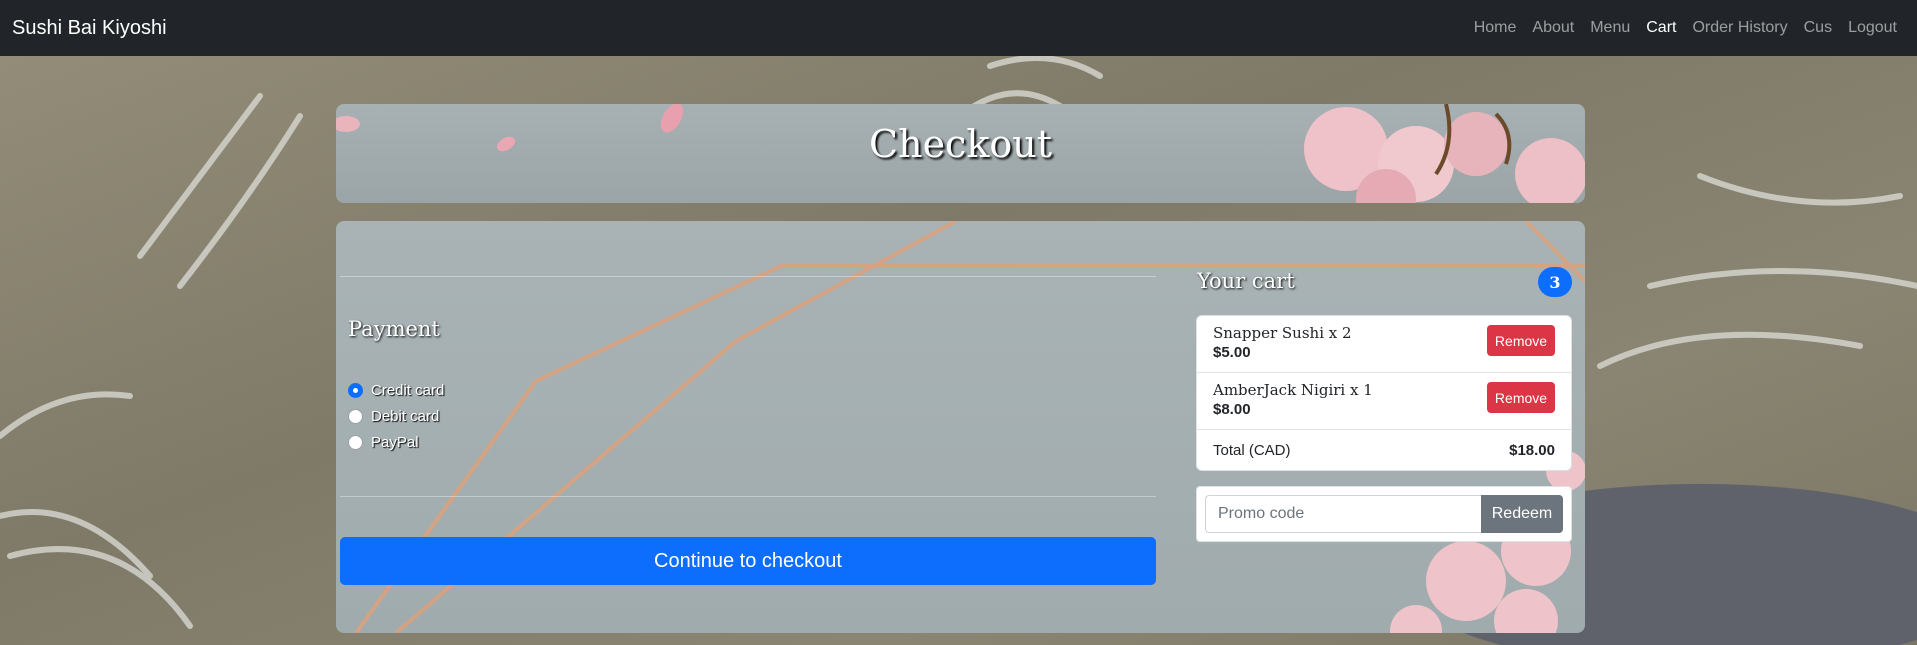 The width and height of the screenshot is (1917, 645). What do you see at coordinates (355, 390) in the screenshot?
I see `radio-credit-card` at bounding box center [355, 390].